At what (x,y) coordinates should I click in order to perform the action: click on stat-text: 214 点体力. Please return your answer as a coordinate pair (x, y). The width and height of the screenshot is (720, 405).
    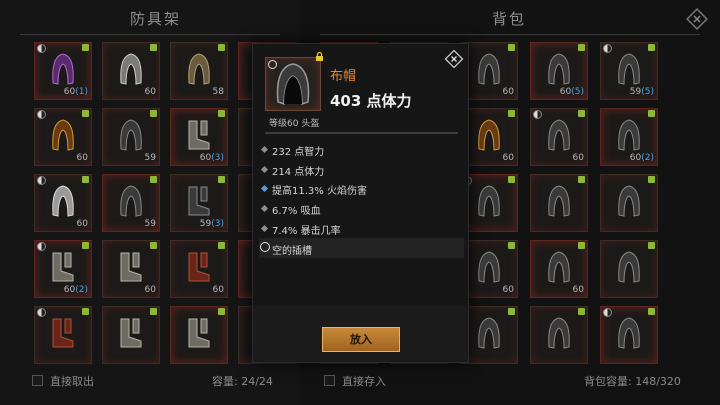
    Looking at the image, I should click on (298, 172).